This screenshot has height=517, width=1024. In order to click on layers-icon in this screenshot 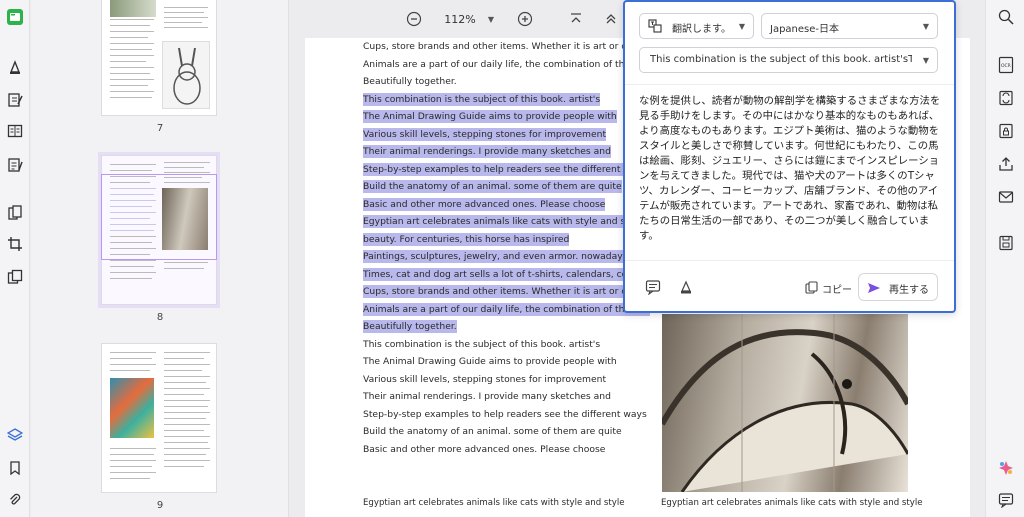, I will do `click(15, 435)`.